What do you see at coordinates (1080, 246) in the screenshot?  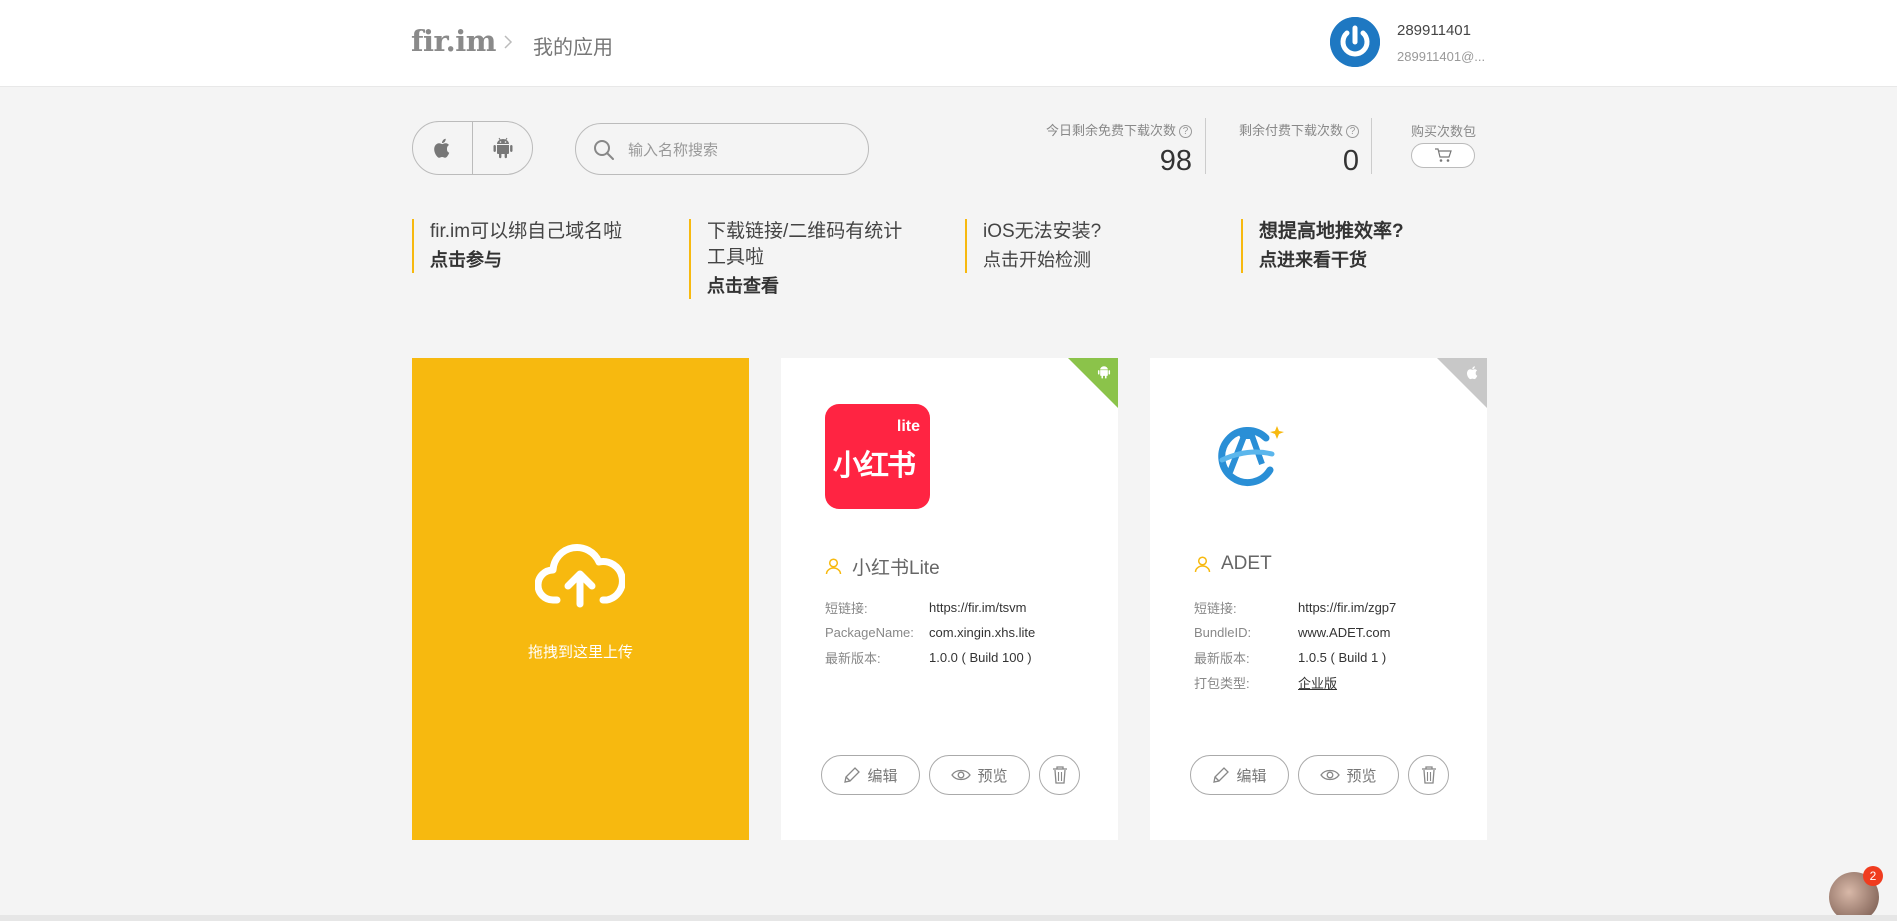 I see `notice-ios-check: iOS无法安装? 点击开始检测` at bounding box center [1080, 246].